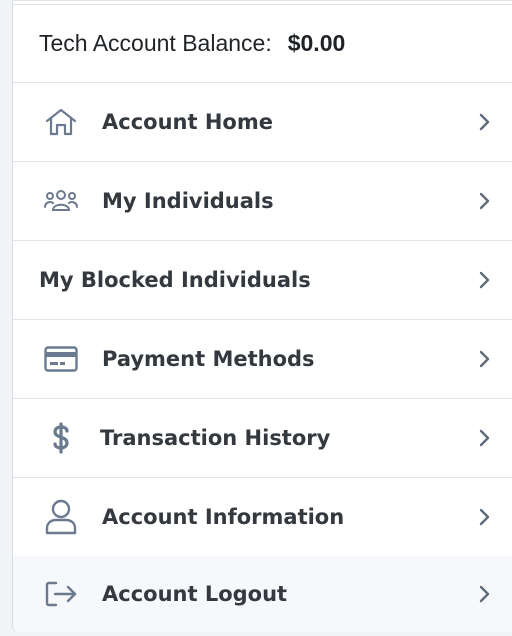  I want to click on home-icon, so click(61, 122).